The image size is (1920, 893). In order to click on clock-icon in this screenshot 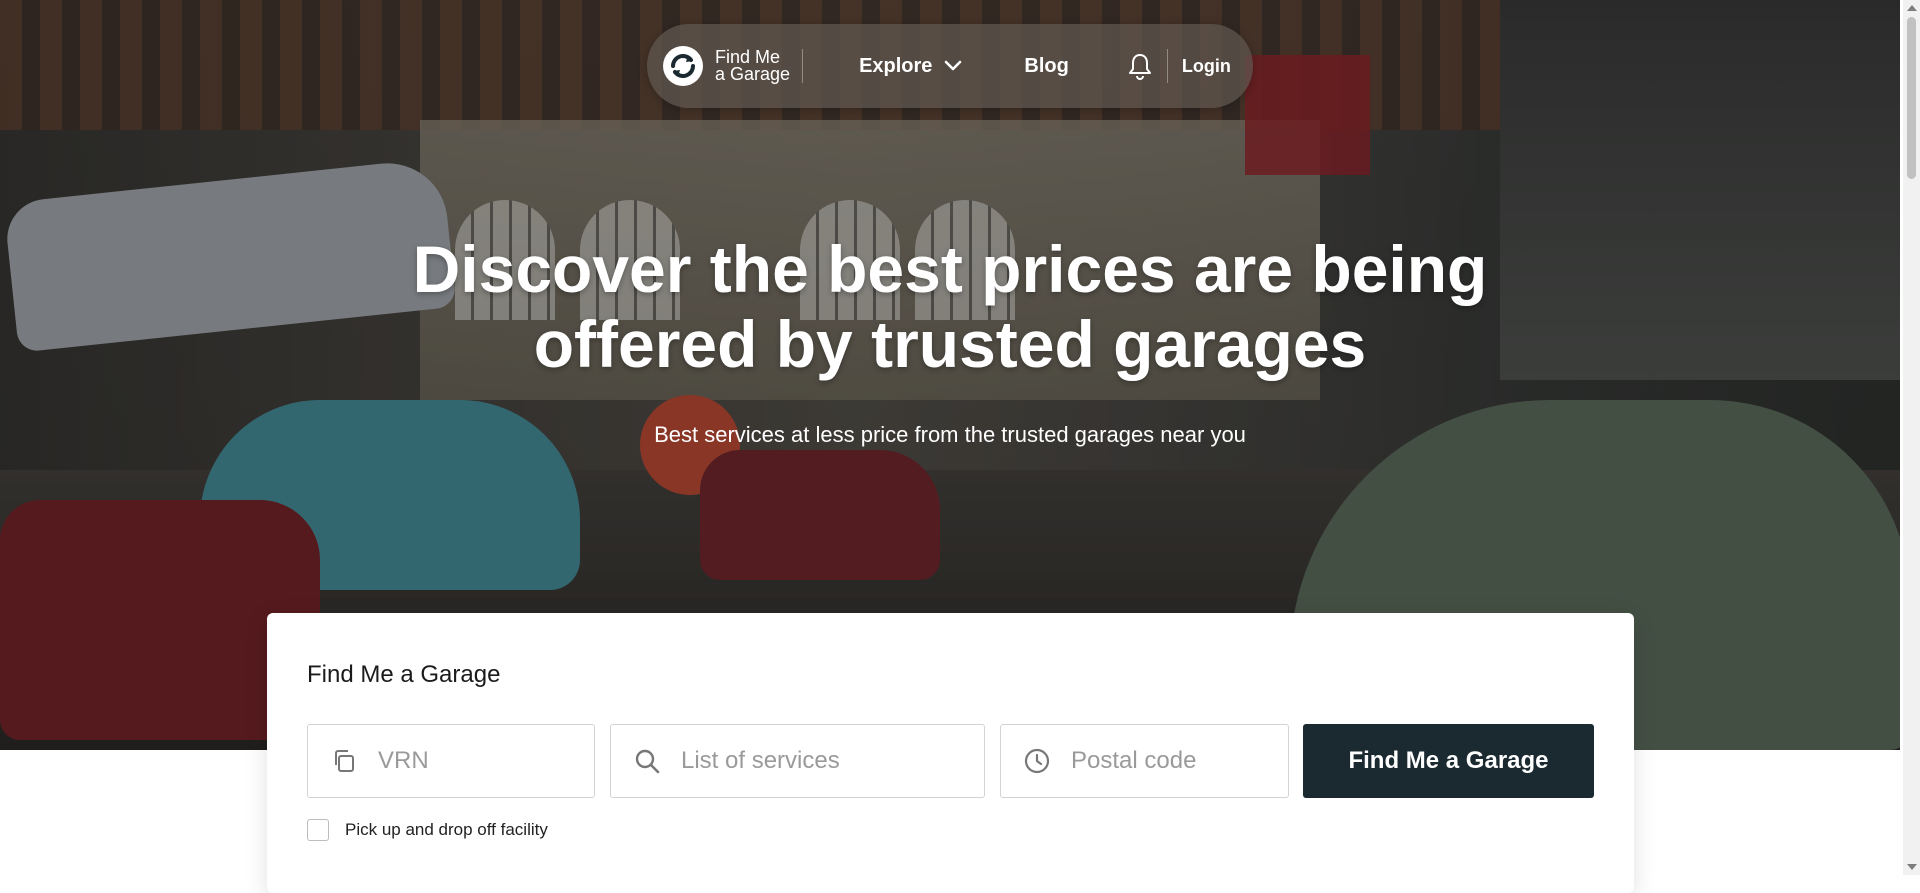, I will do `click(1037, 761)`.